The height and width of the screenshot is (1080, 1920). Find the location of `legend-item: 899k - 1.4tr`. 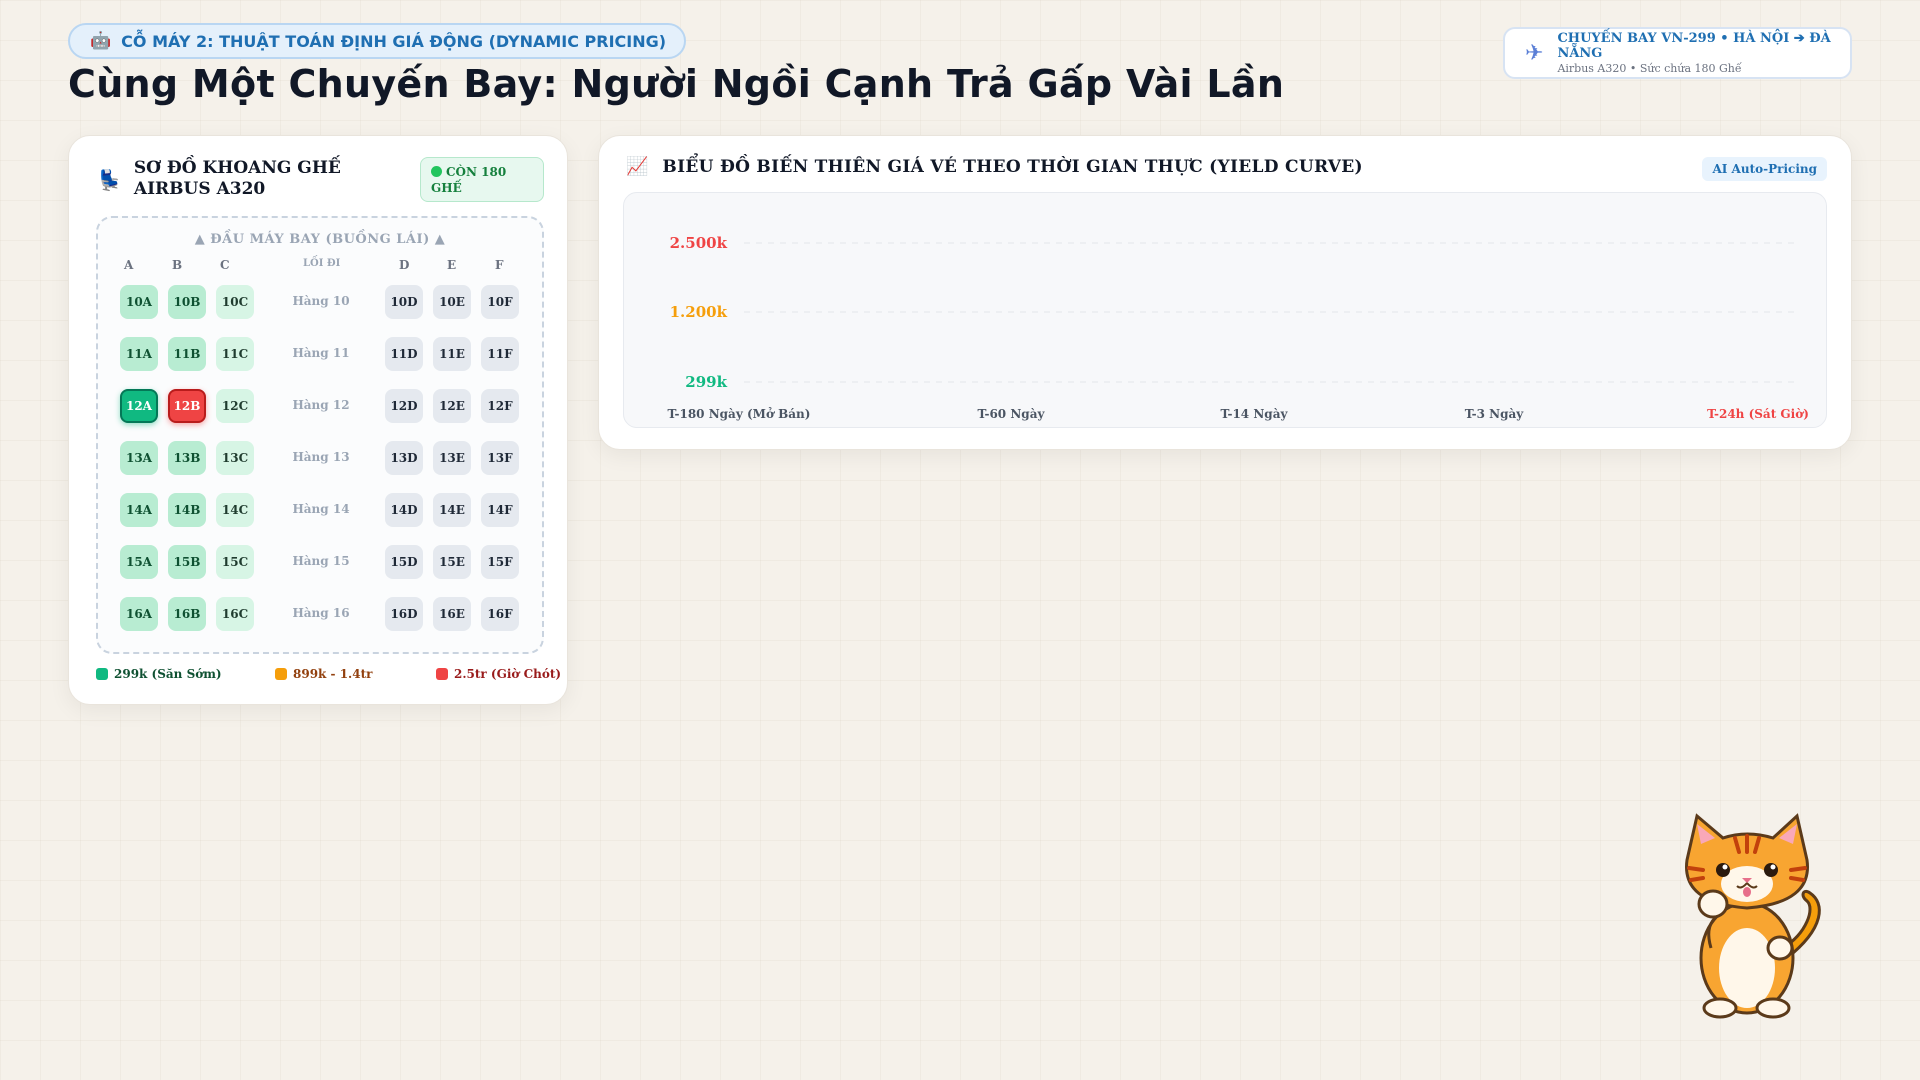

legend-item: 899k - 1.4tr is located at coordinates (323, 674).